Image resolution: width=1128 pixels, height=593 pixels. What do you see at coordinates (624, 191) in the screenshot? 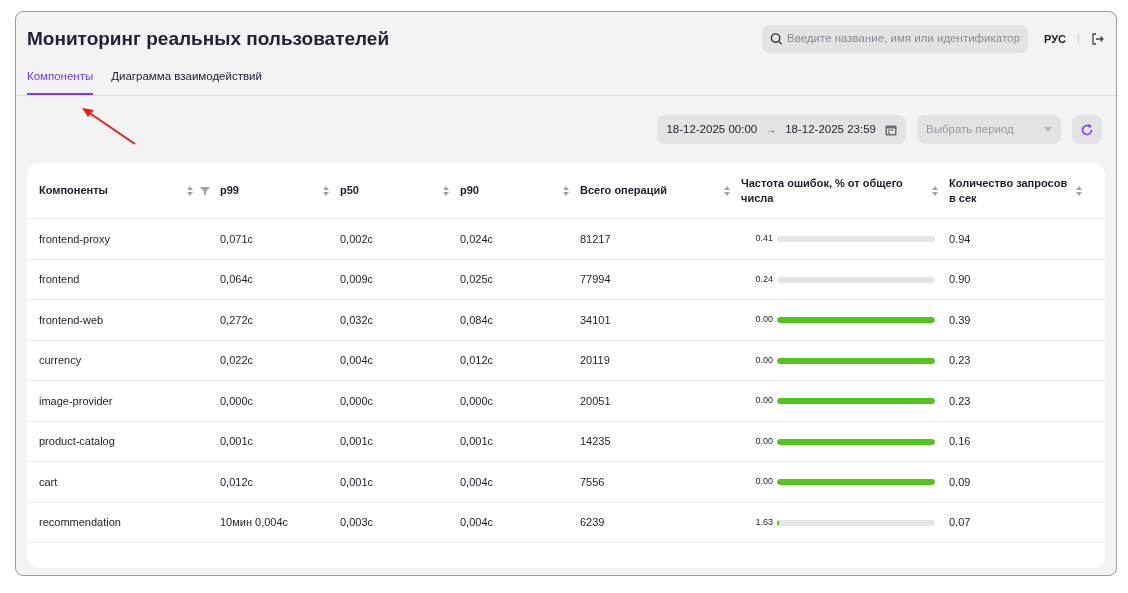
I see `column-header: Всего операций` at bounding box center [624, 191].